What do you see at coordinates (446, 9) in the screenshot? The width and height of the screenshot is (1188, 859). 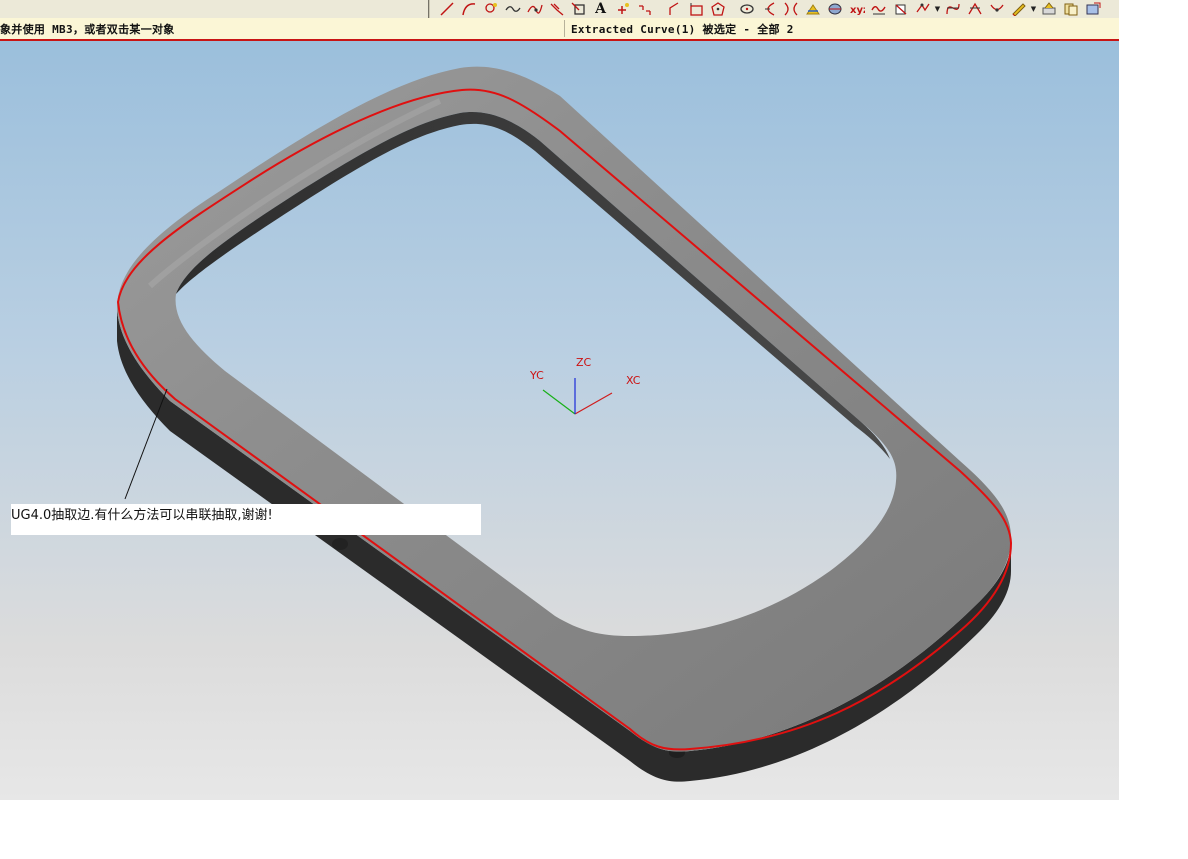 I see `line-icon` at bounding box center [446, 9].